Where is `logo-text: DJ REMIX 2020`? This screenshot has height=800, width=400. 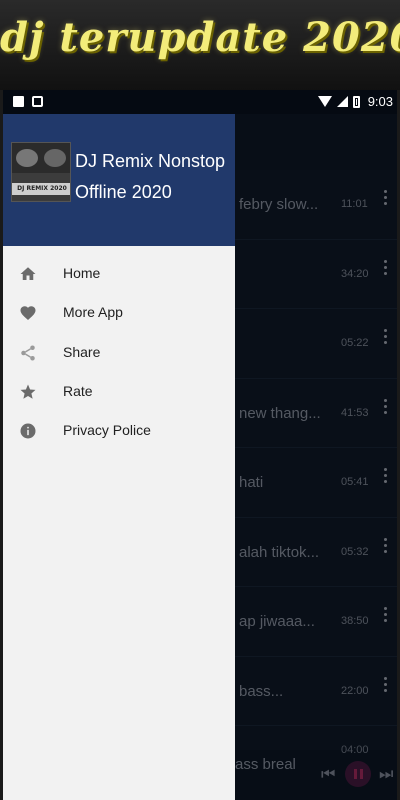 logo-text: DJ REMIX 2020 is located at coordinates (41, 189).